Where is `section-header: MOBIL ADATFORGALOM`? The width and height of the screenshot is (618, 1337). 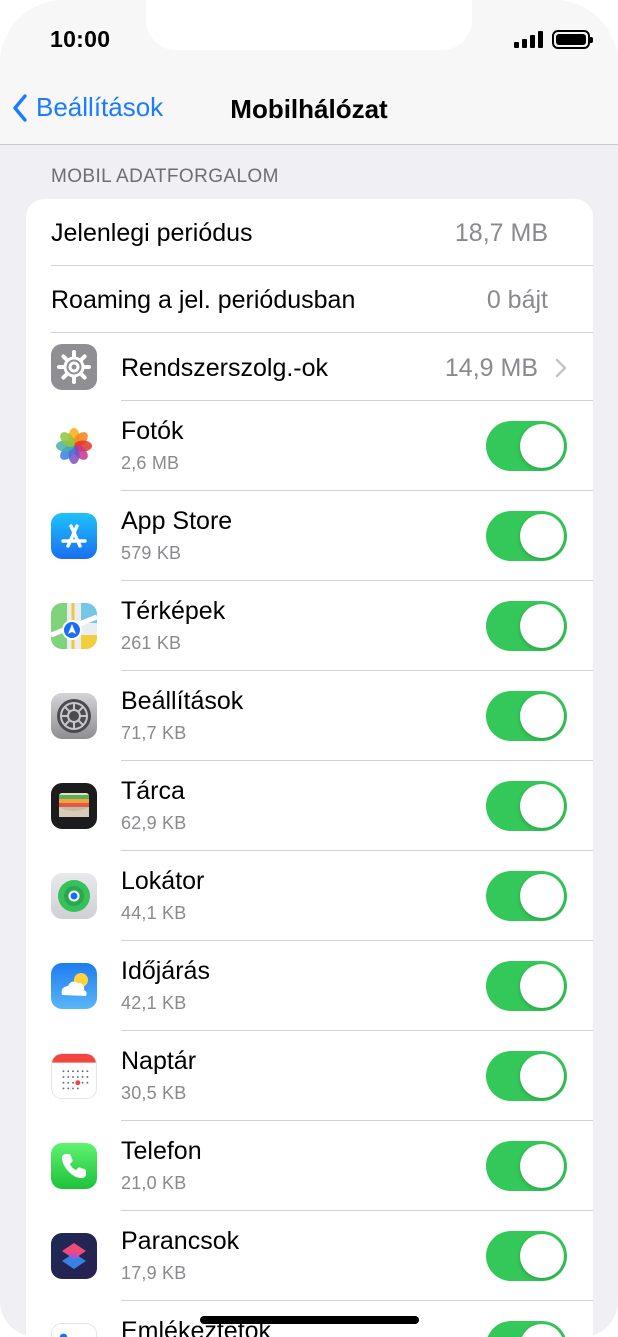
section-header: MOBIL ADATFORGALOM is located at coordinates (165, 176).